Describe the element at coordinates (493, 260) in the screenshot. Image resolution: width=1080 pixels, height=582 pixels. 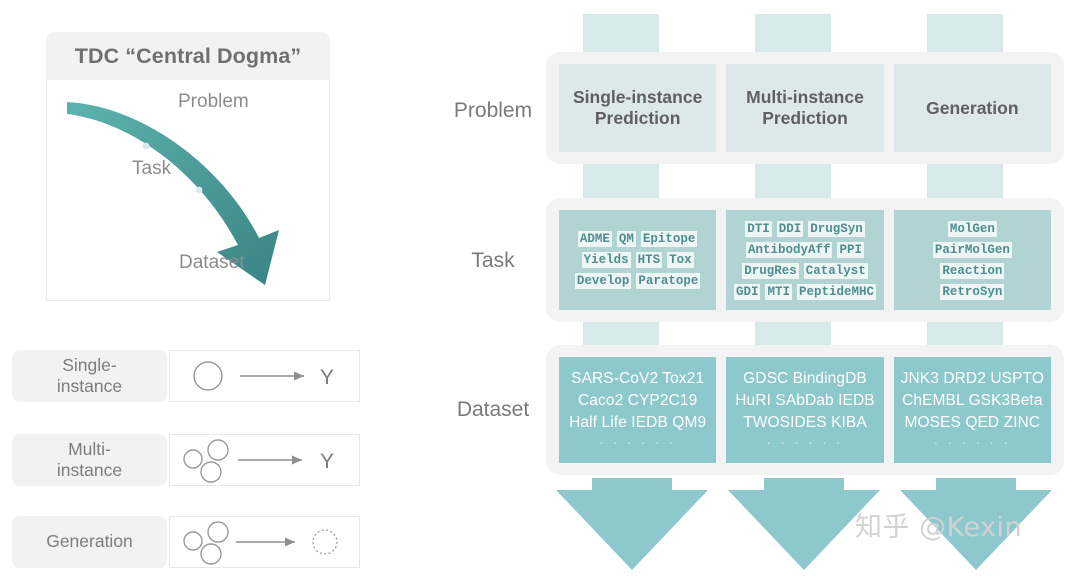
I see `row-label-task: Task` at that location.